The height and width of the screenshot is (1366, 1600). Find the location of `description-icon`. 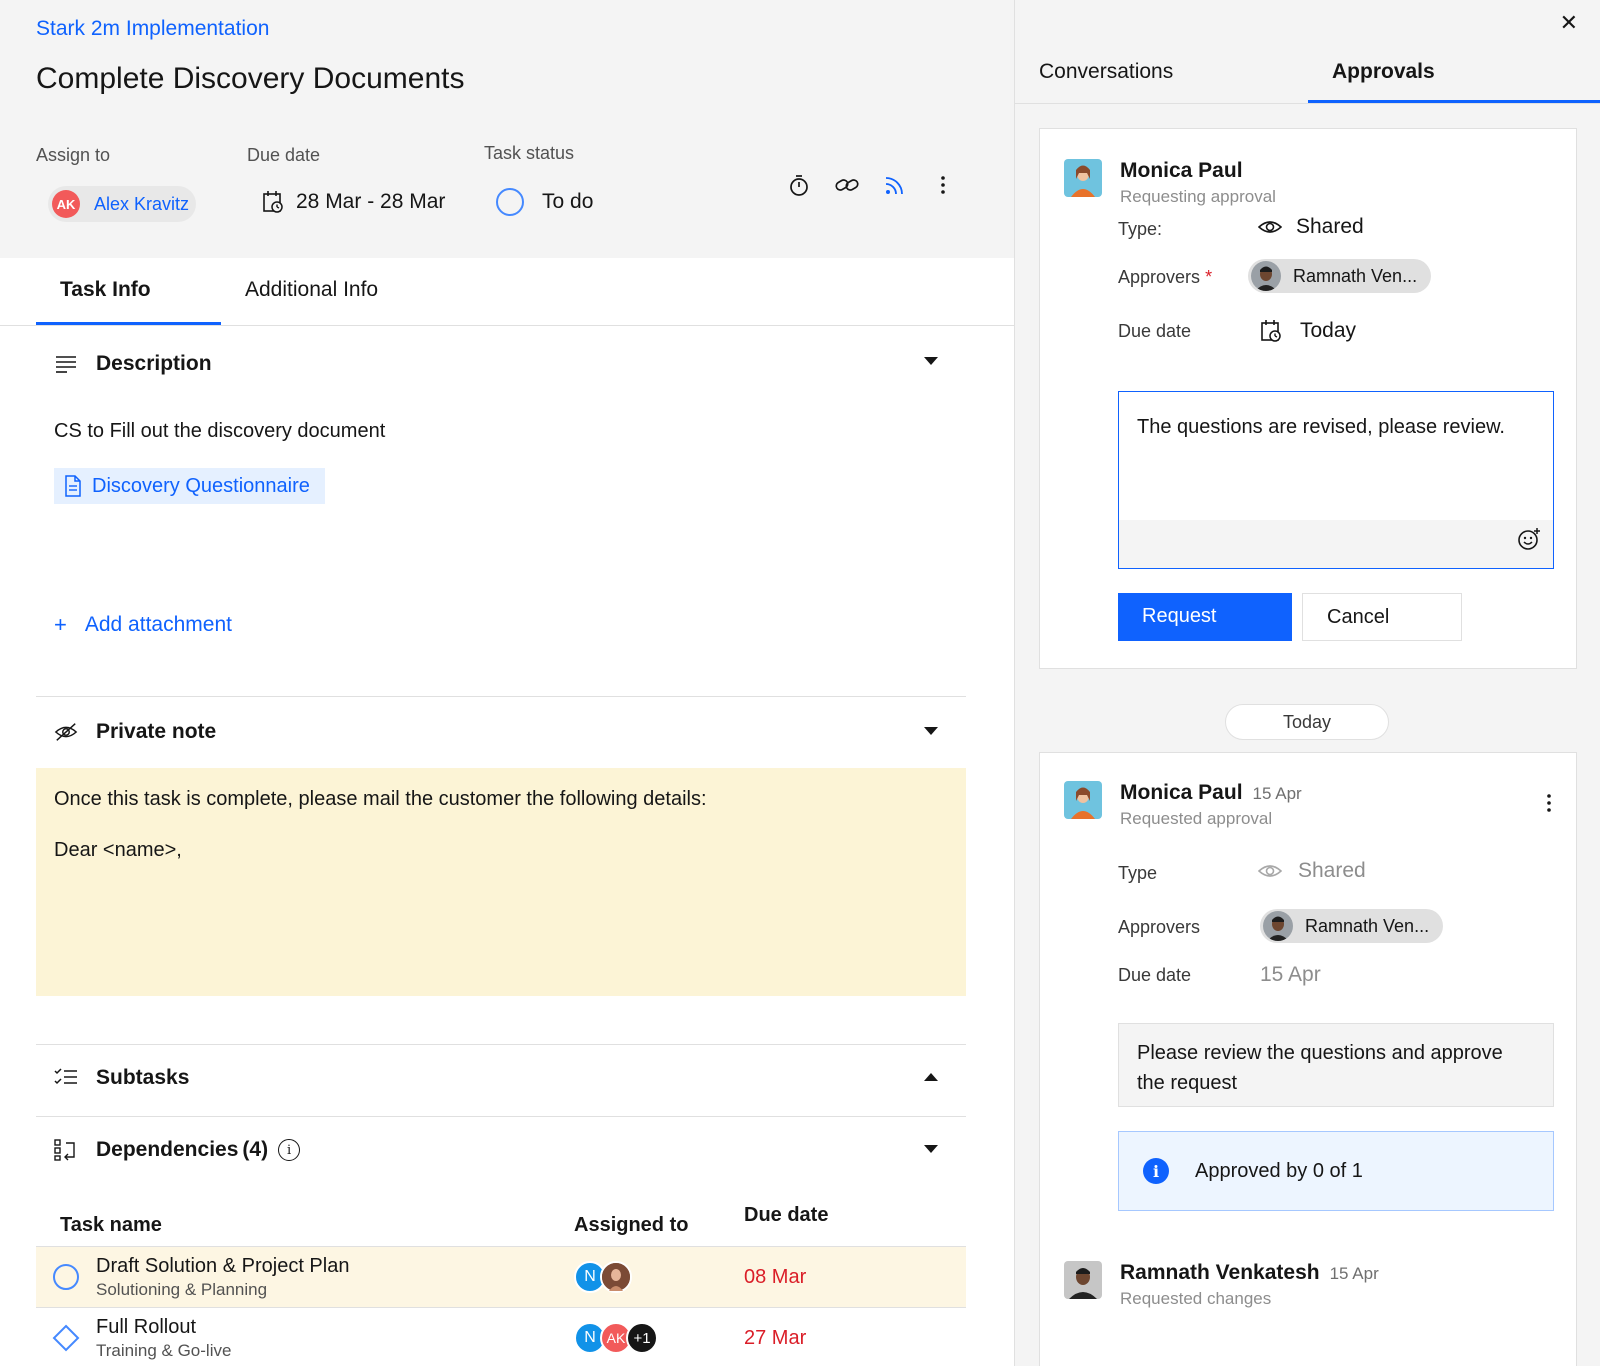

description-icon is located at coordinates (66, 364).